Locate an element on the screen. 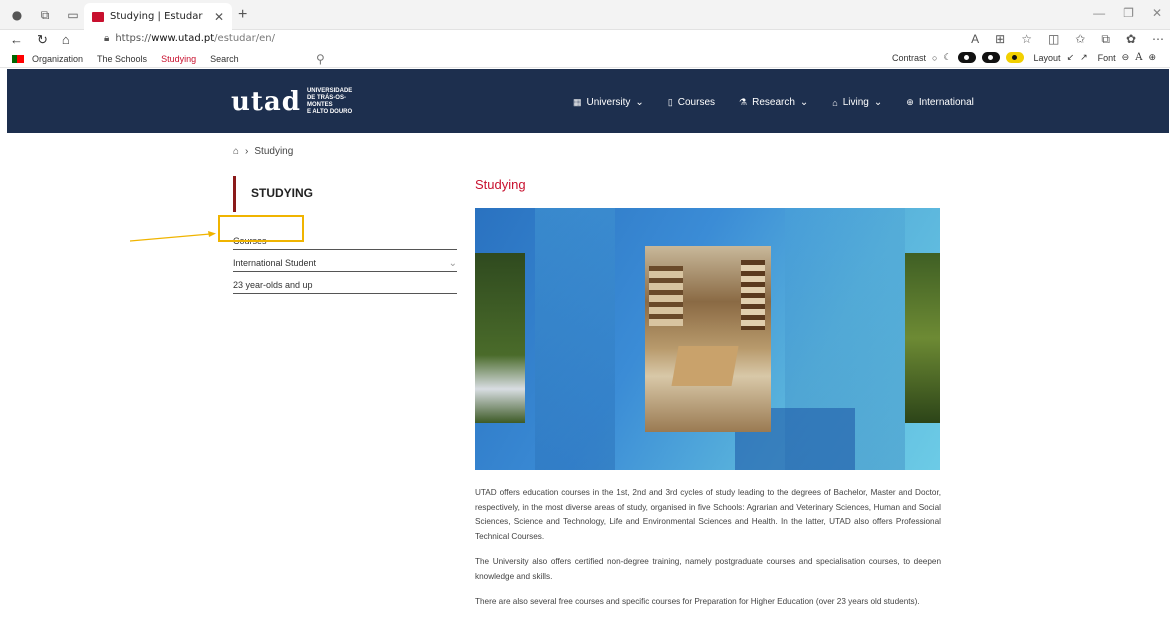 The height and width of the screenshot is (639, 1170). annotation-arrow is located at coordinates (173, 236).